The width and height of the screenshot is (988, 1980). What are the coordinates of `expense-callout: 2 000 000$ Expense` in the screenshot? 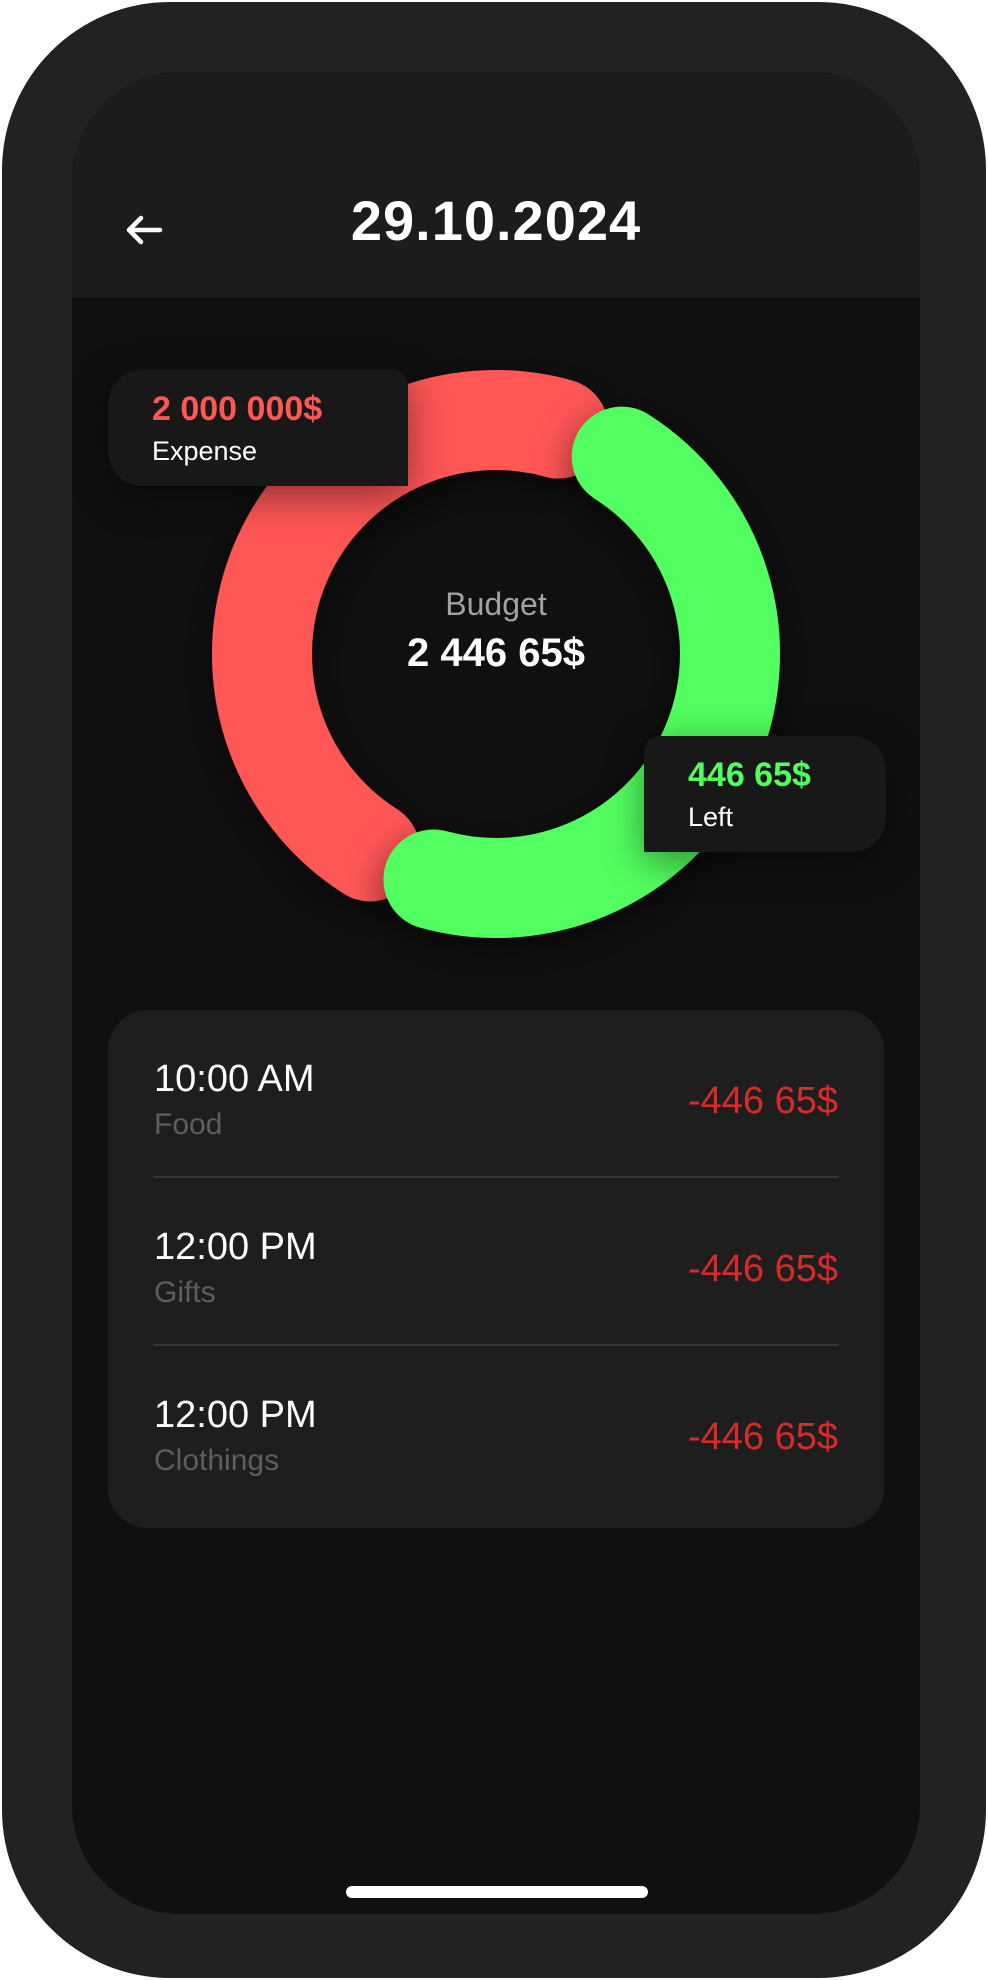 It's located at (258, 428).